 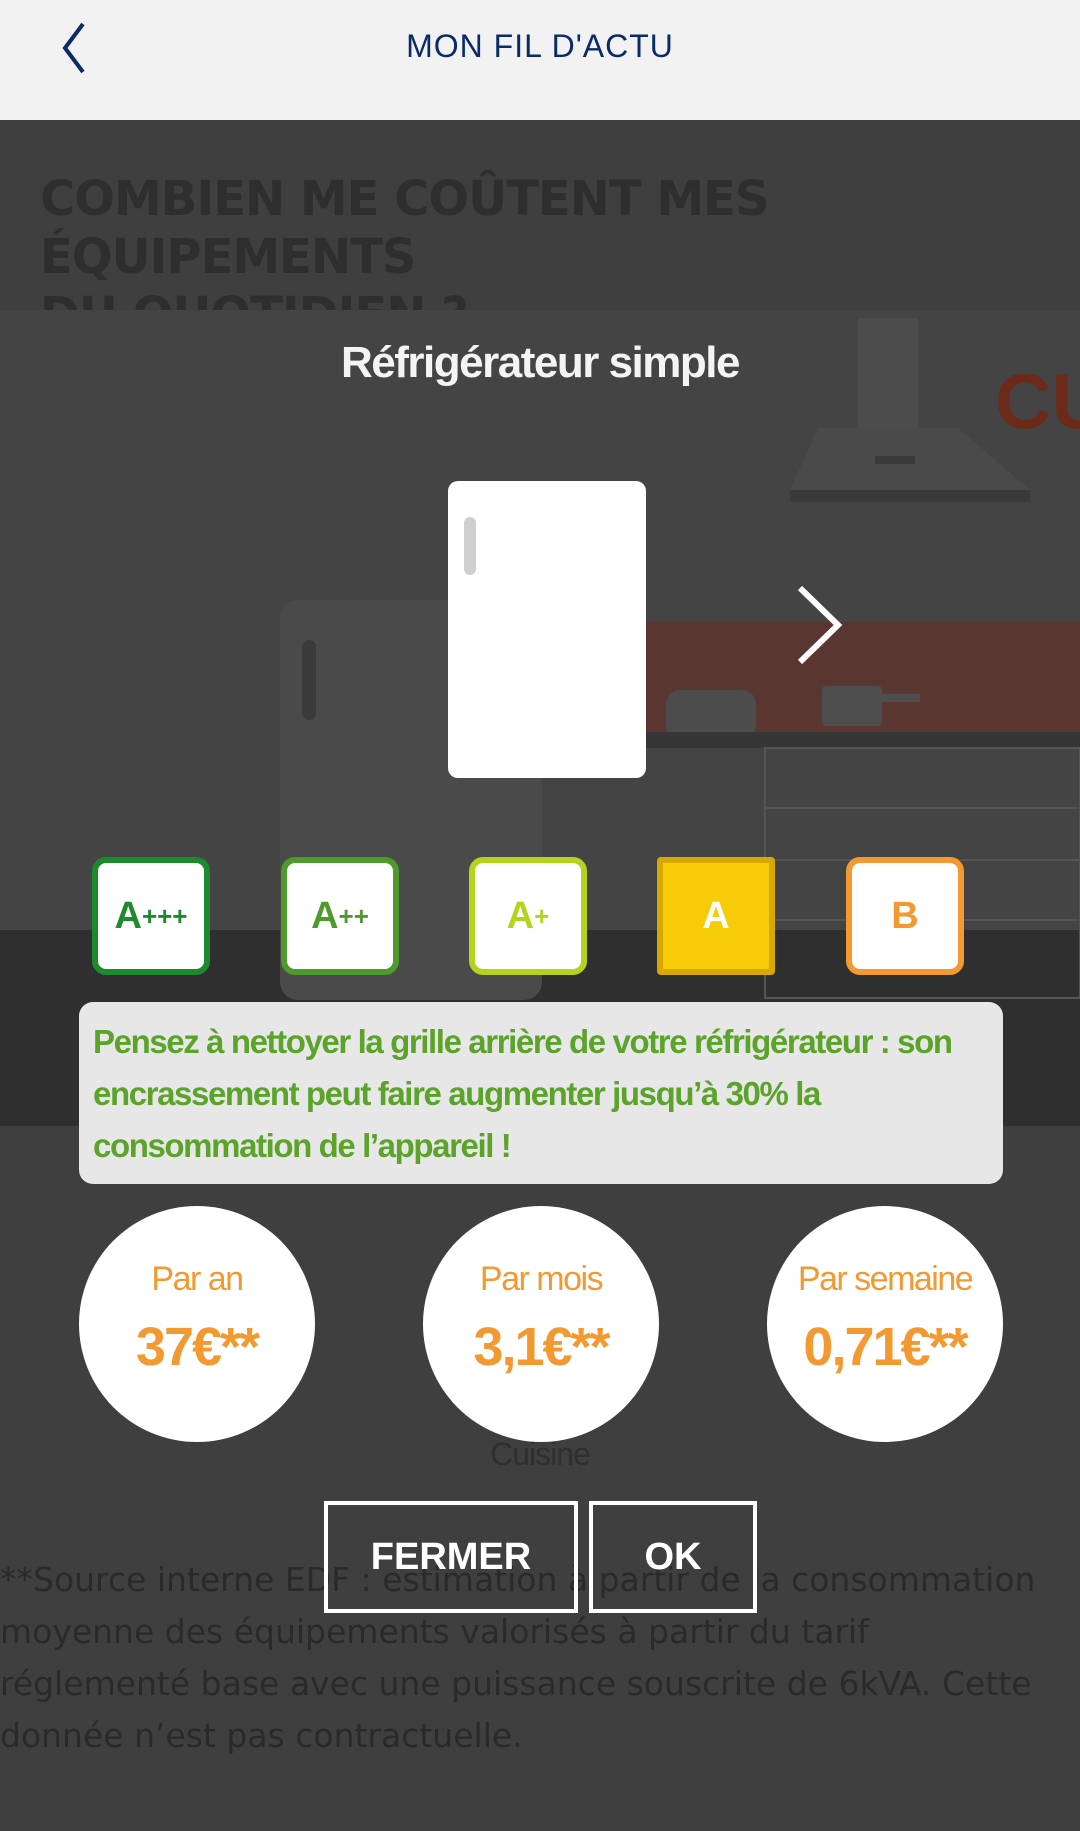 I want to click on energy-class-button: B, so click(x=905, y=916).